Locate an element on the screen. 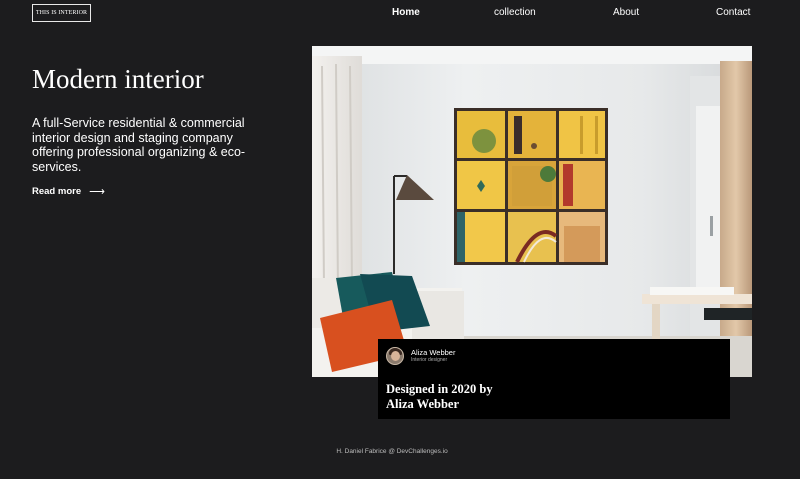  nav-collection: collection is located at coordinates (515, 12).